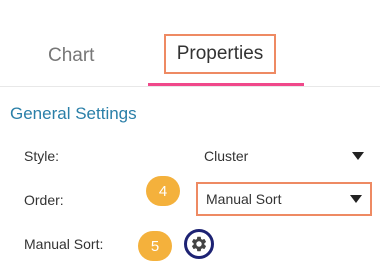 This screenshot has width=380, height=263. I want to click on manual-sort-settings-button, so click(199, 244).